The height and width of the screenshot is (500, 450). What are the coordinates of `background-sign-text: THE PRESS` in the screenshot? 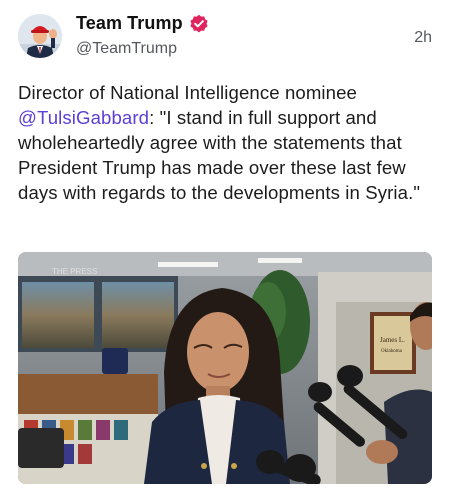 It's located at (74, 271).